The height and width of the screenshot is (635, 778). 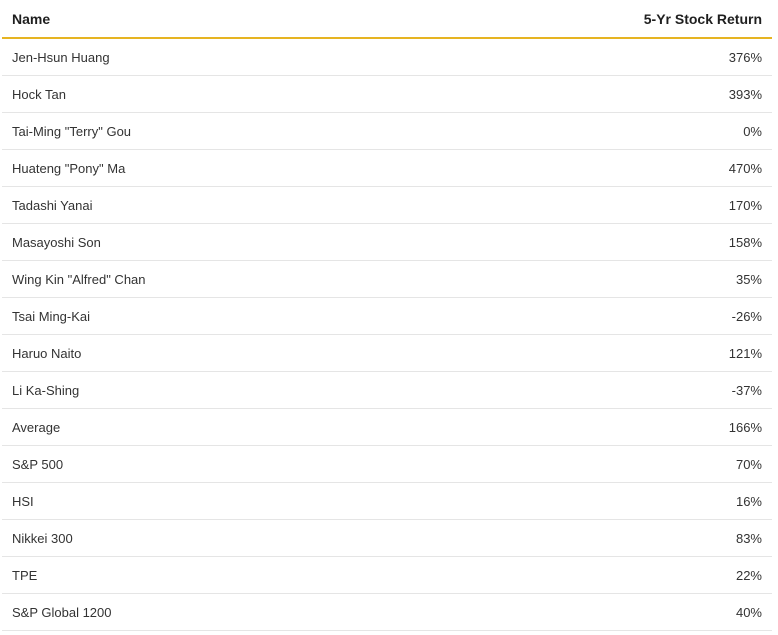 I want to click on row-value: 35%, so click(x=748, y=279).